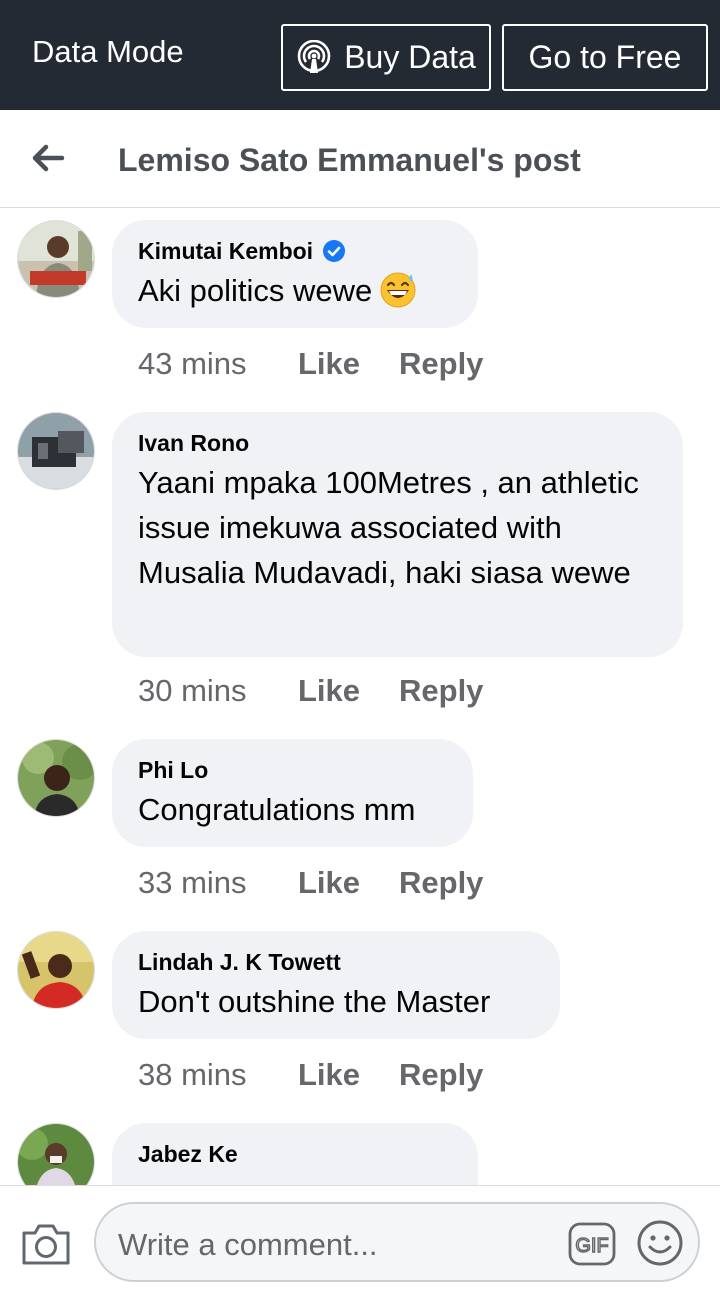 The image size is (720, 1298). What do you see at coordinates (397, 1242) in the screenshot?
I see `comment-input: Write a comment... GIF` at bounding box center [397, 1242].